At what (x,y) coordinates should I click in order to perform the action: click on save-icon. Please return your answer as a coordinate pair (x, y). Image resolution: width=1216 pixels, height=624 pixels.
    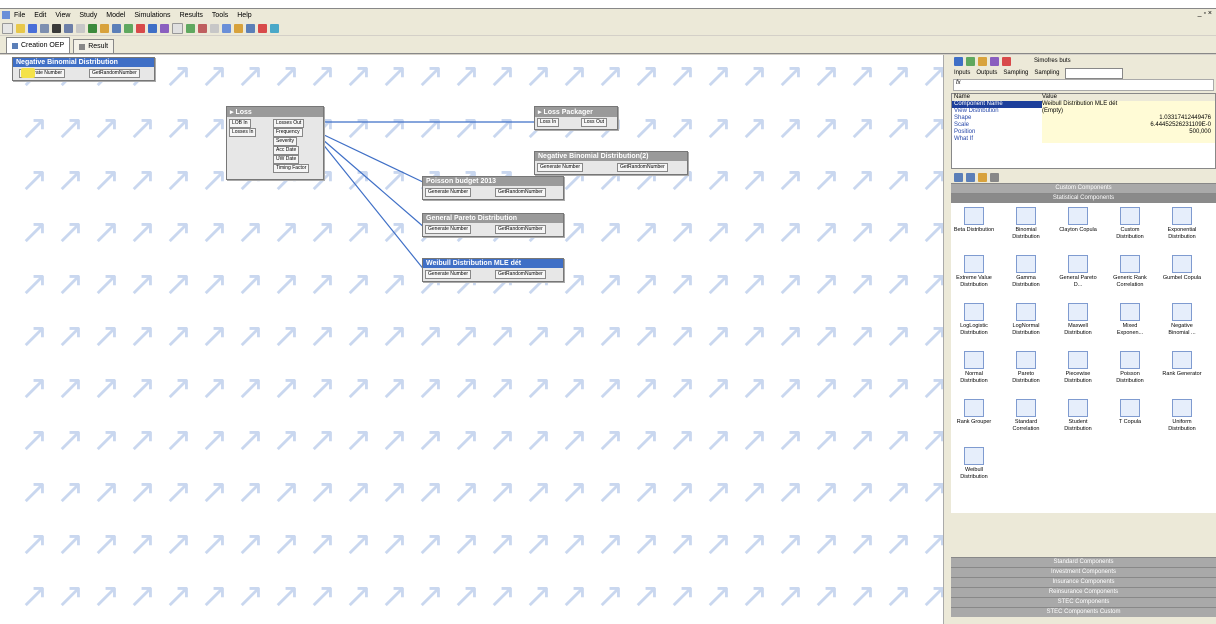
    Looking at the image, I should click on (32, 28).